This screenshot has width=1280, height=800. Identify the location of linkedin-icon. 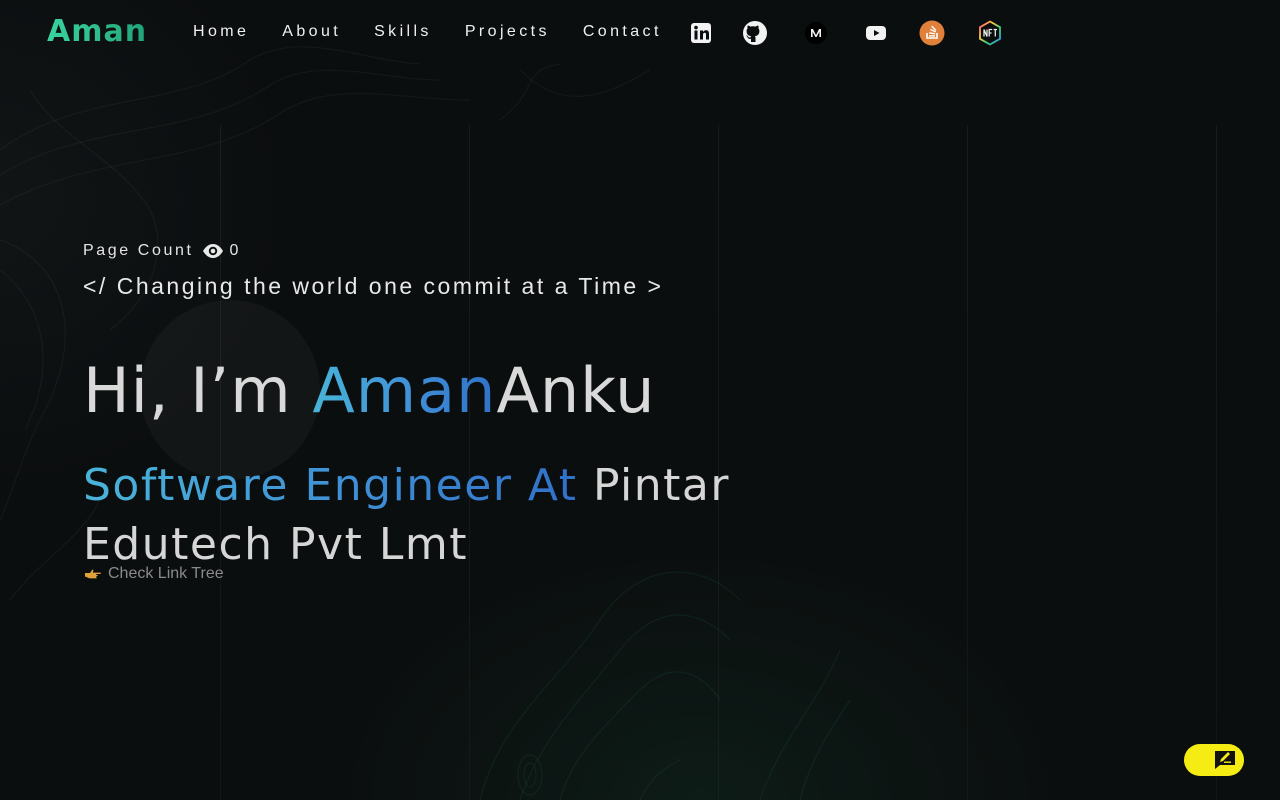
(701, 33).